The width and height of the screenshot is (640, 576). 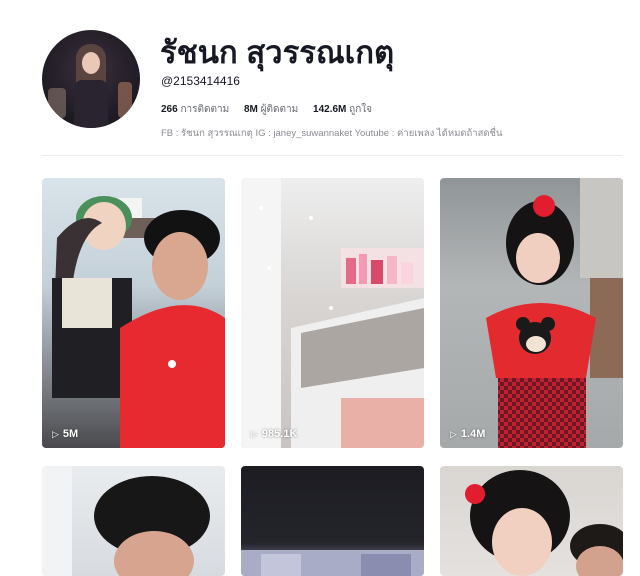 I want to click on following-label: การติดตาม, so click(x=205, y=109).